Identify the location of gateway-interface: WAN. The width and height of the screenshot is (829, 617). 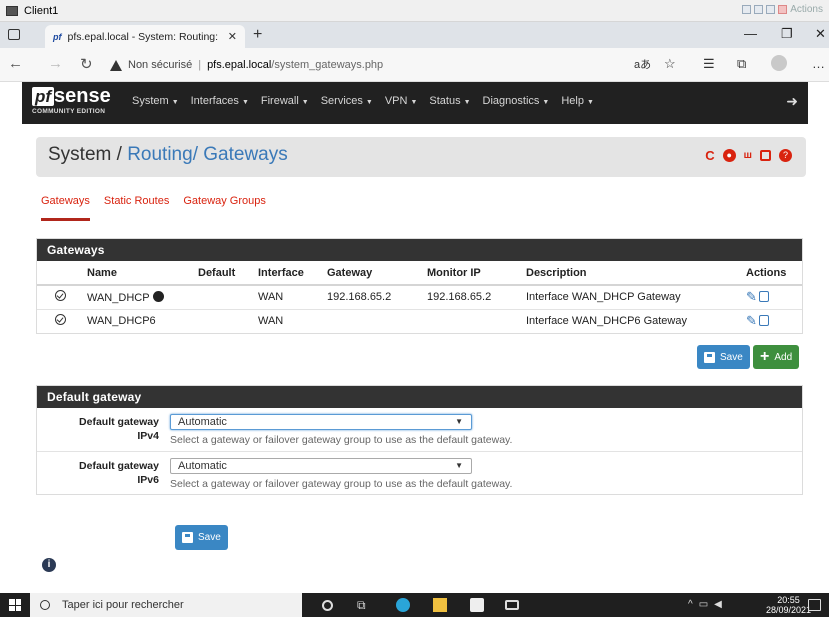
(292, 320).